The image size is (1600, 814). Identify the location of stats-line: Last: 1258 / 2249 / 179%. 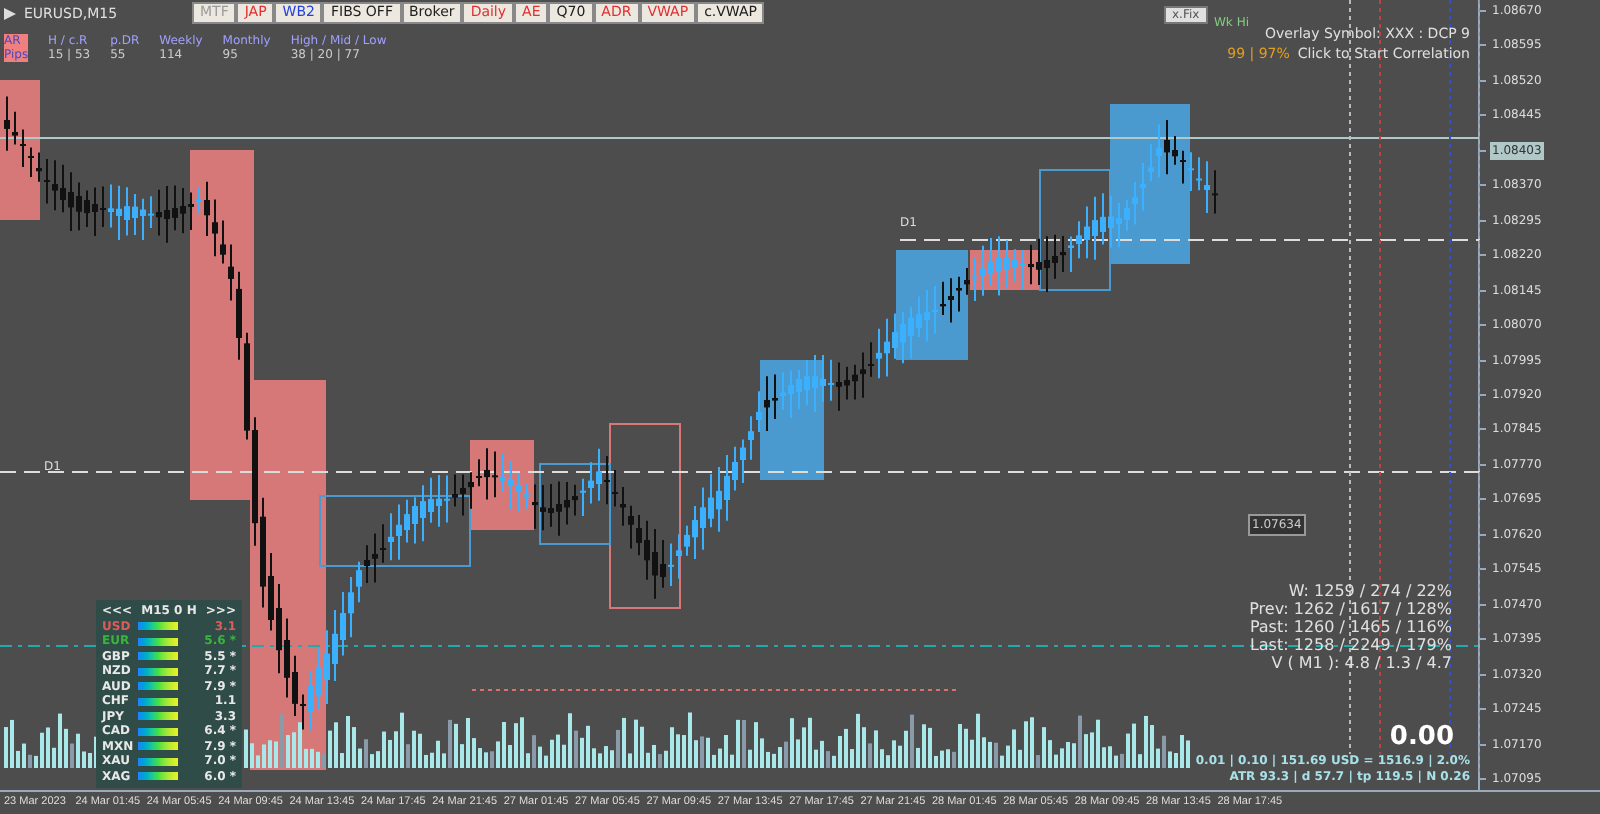
(1350, 645).